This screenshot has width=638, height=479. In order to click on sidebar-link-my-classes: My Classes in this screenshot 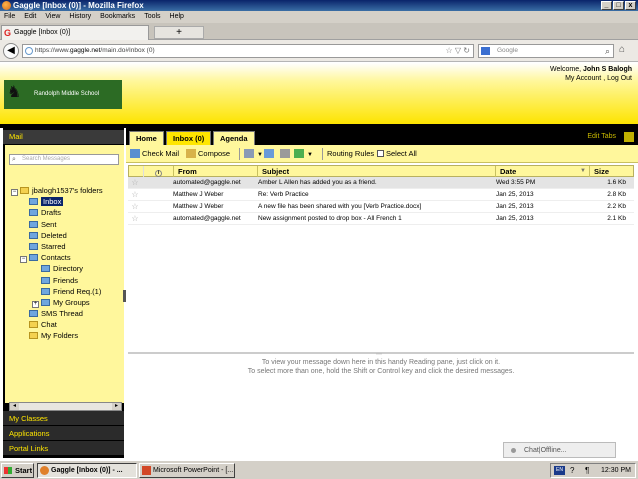, I will do `click(63, 418)`.